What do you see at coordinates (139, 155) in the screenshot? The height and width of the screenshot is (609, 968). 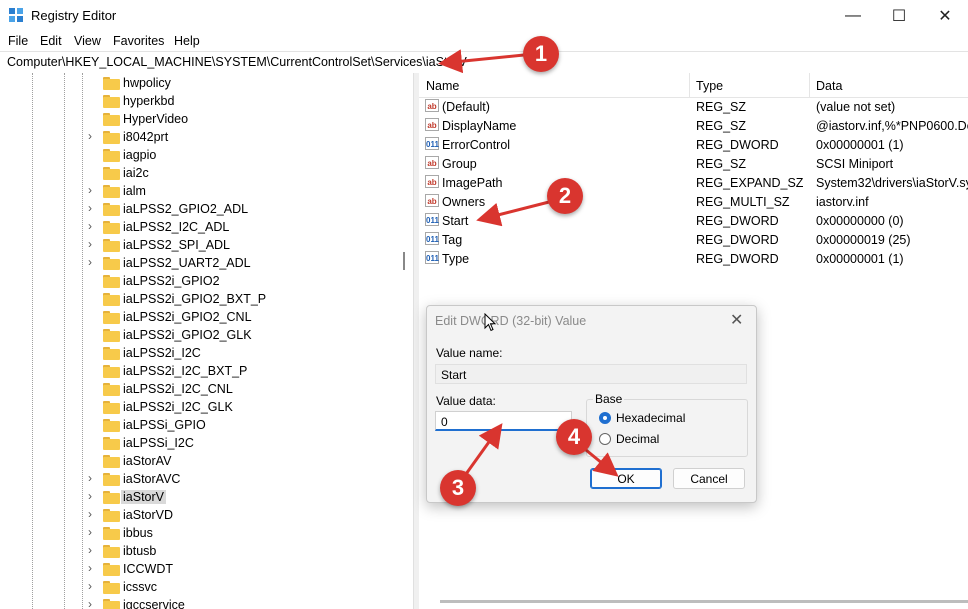 I see `tree-item-label: iagpio` at bounding box center [139, 155].